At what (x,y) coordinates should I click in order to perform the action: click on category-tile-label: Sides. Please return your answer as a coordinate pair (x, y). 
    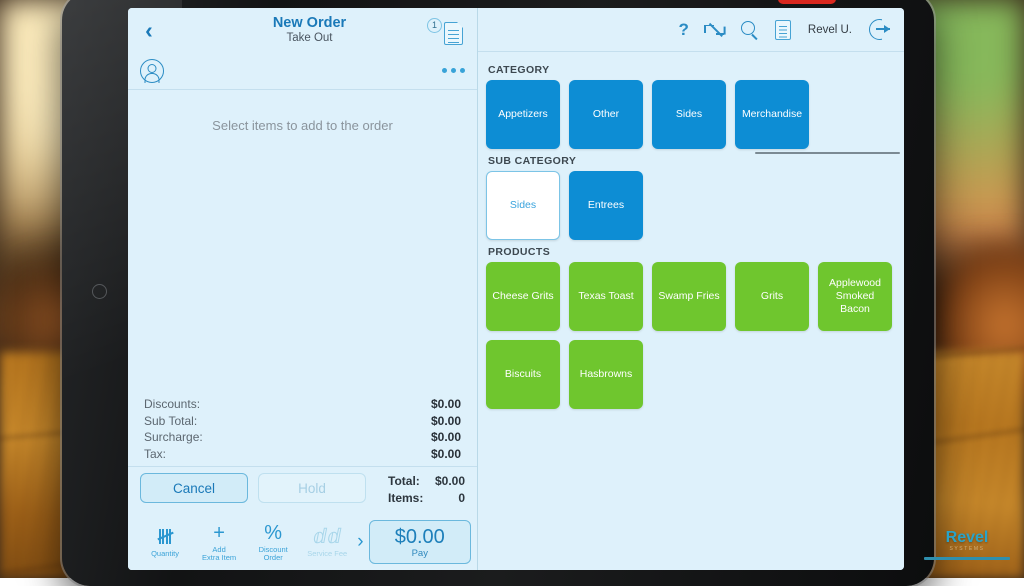
    Looking at the image, I should click on (689, 114).